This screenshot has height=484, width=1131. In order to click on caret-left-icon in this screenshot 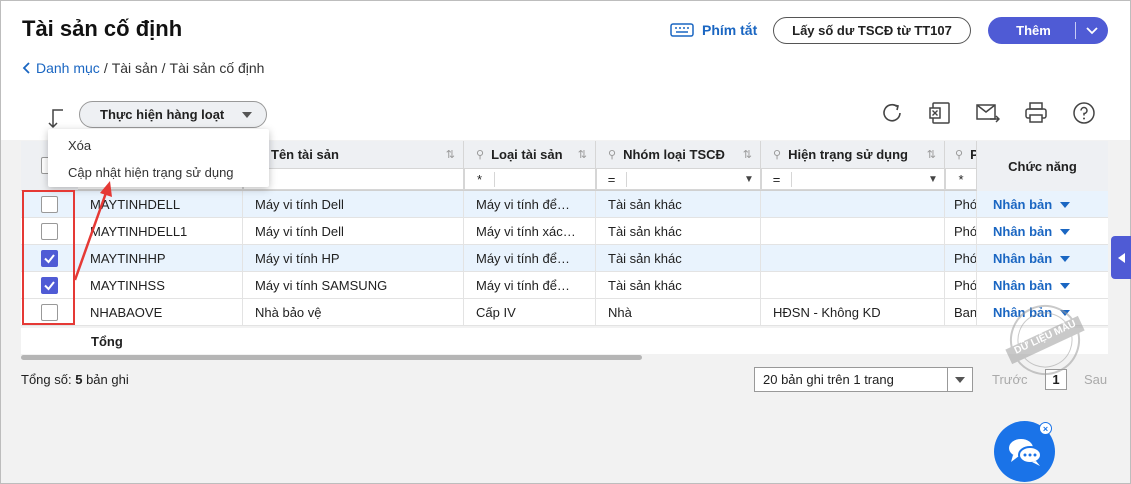, I will do `click(1121, 257)`.